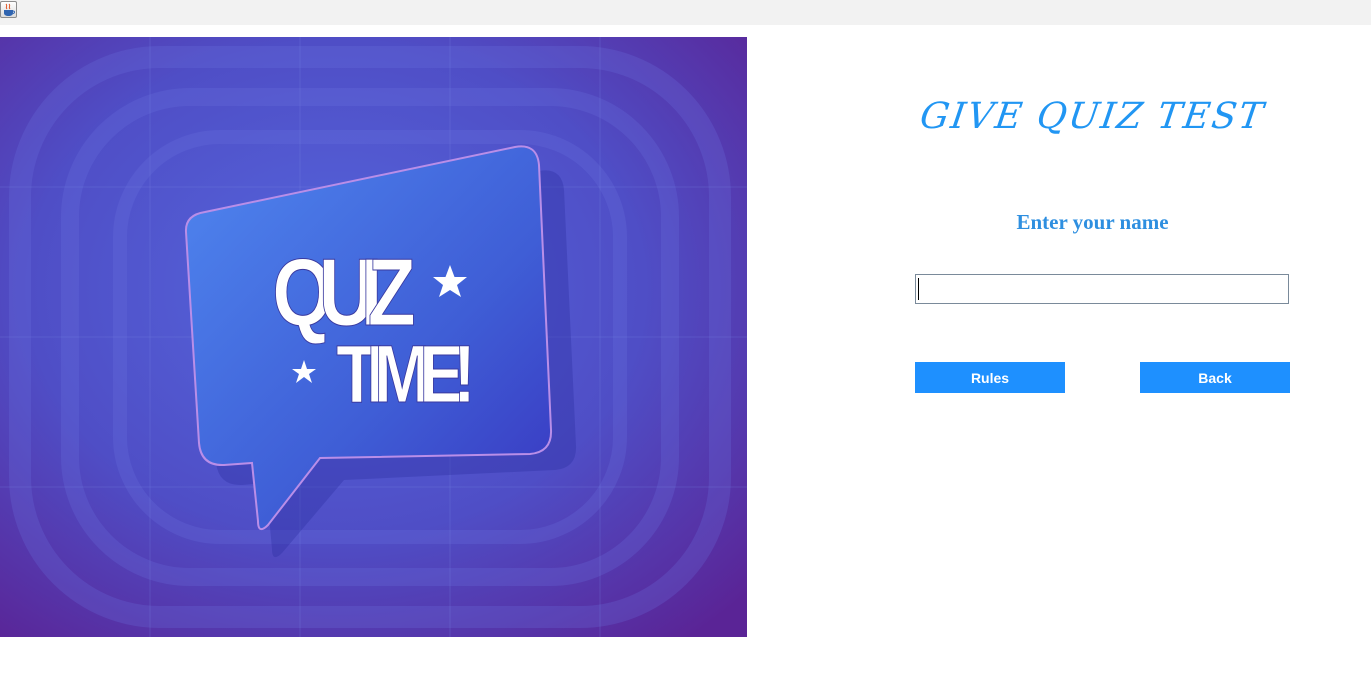 The height and width of the screenshot is (681, 1371). Describe the element at coordinates (1102, 289) in the screenshot. I see `name-input` at that location.